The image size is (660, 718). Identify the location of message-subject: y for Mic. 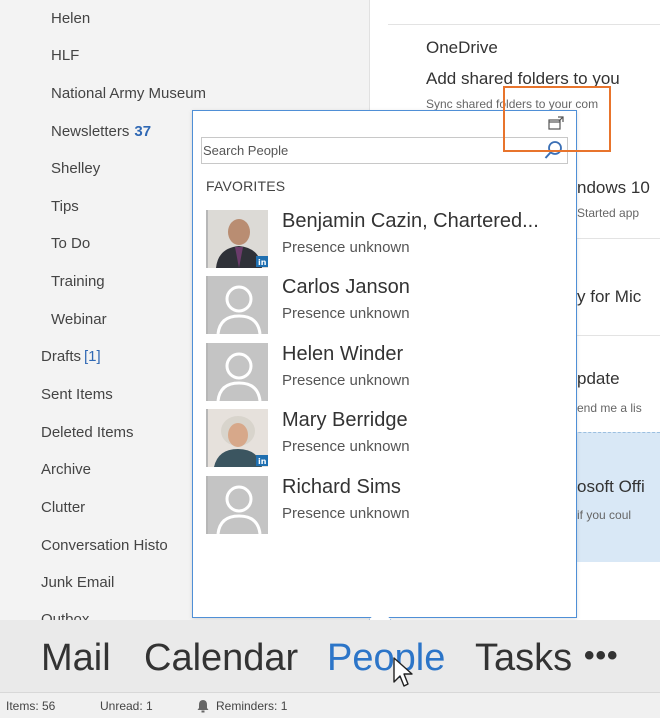
(609, 297).